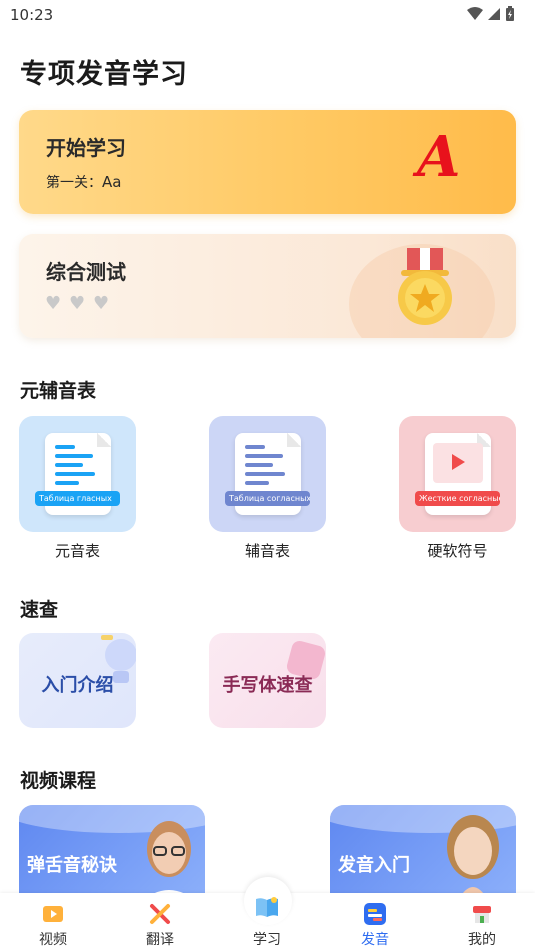 The width and height of the screenshot is (535, 951). Describe the element at coordinates (58, 391) in the screenshot. I see `vowel-consonant-section-title: 元辅音表` at that location.